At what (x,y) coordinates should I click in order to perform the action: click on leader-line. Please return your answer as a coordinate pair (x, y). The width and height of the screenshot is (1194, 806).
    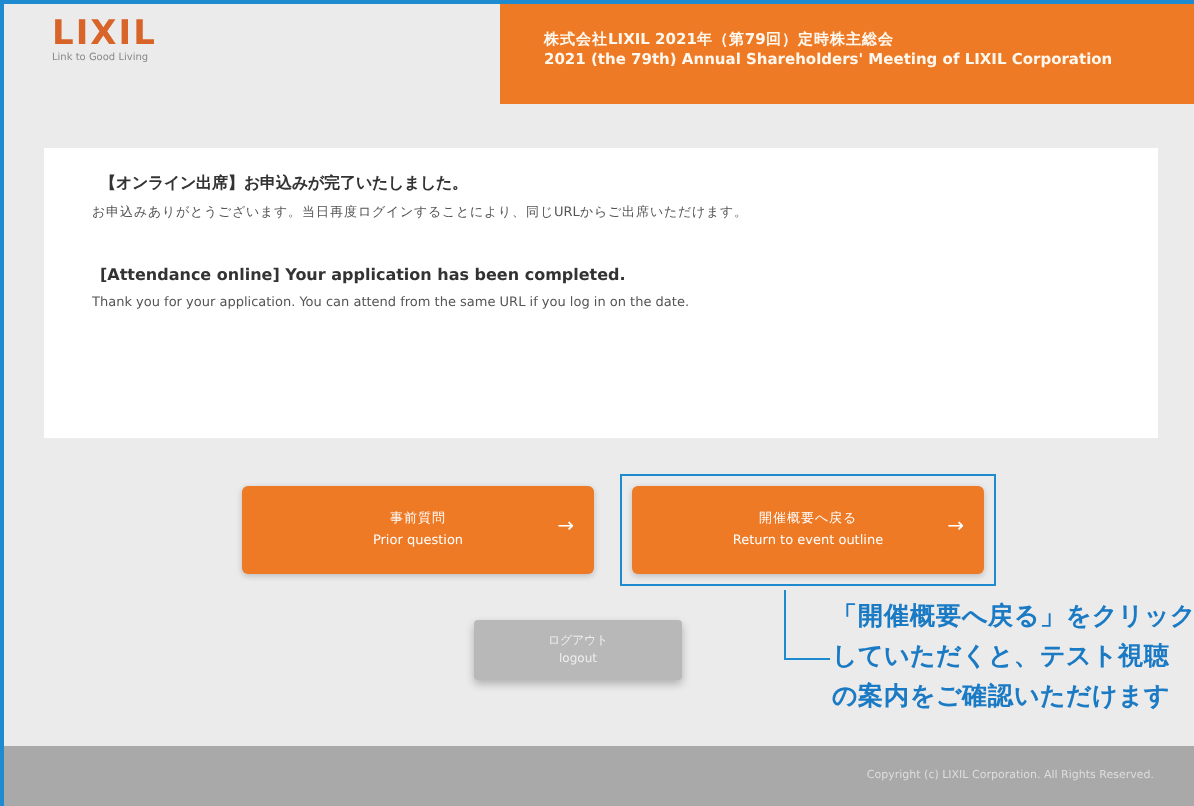
    Looking at the image, I should click on (807, 625).